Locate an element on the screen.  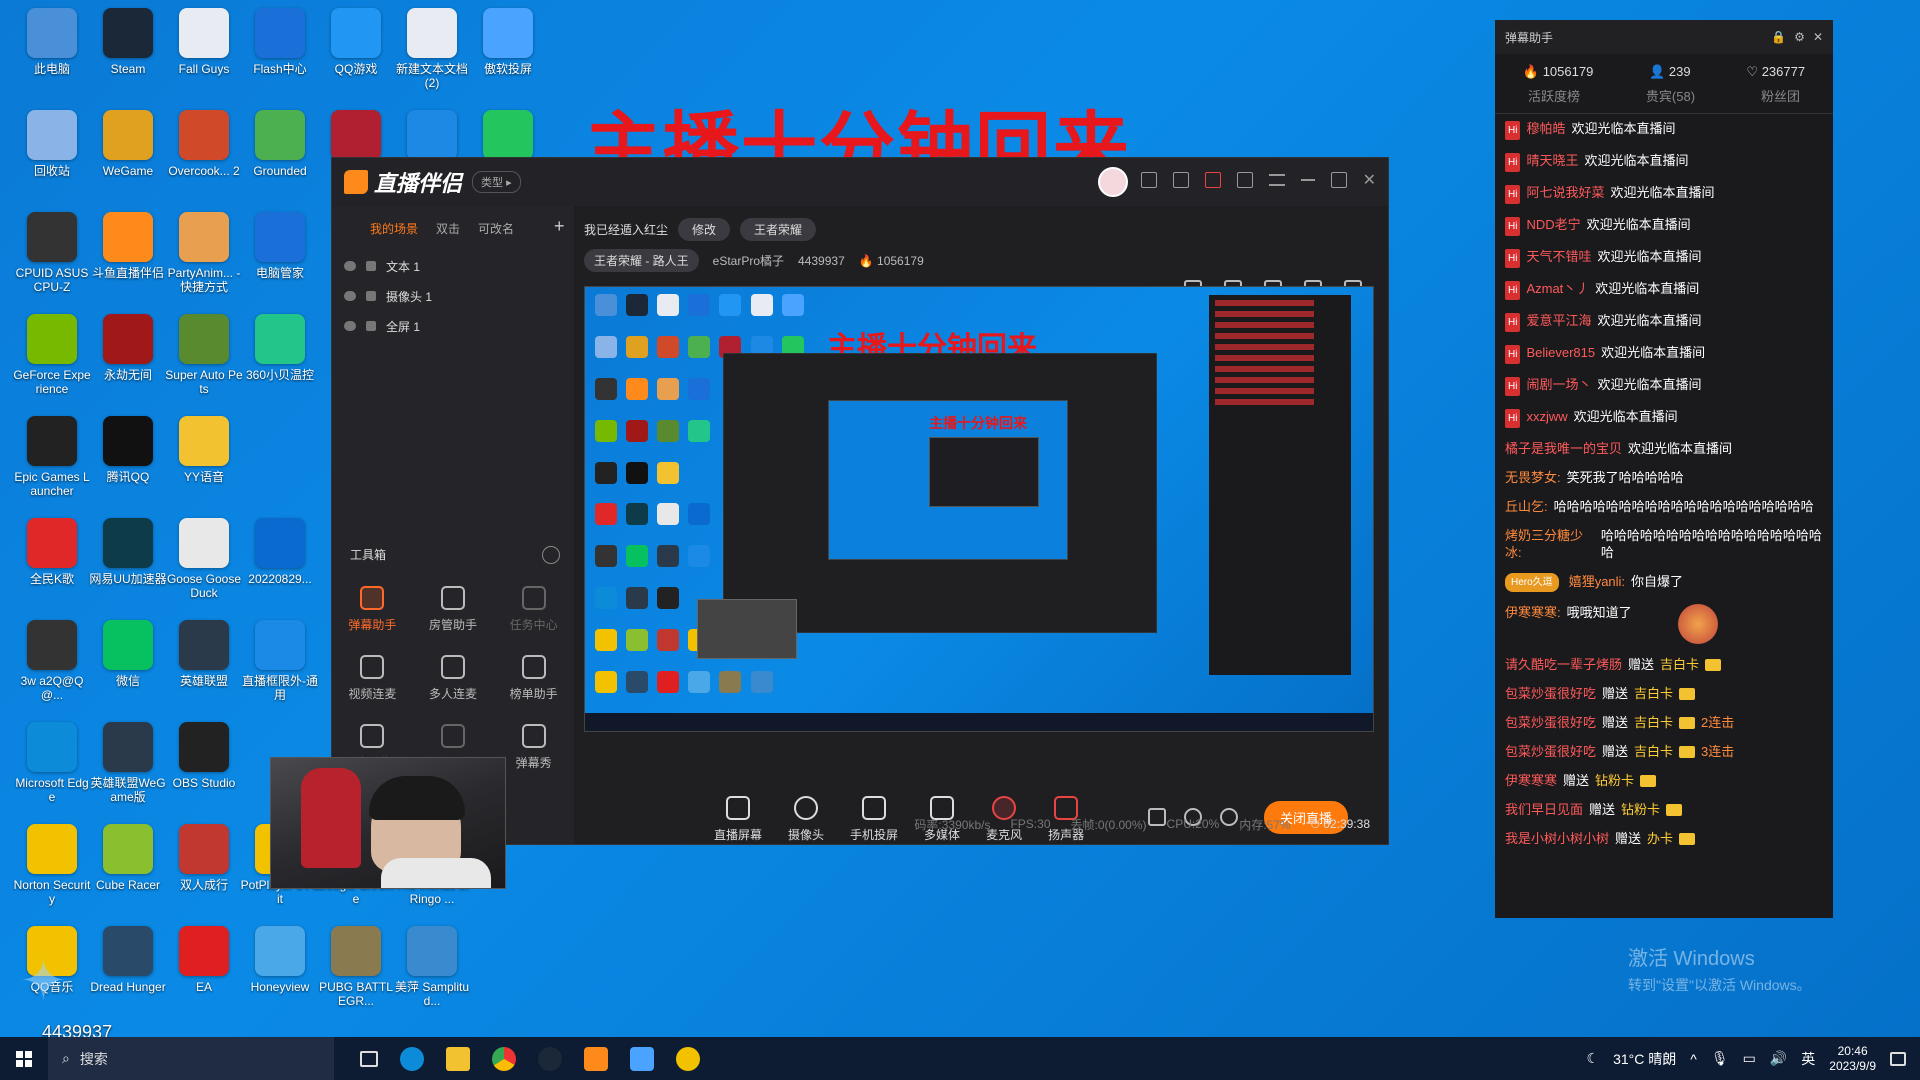
chat-username: 嬉狸yanli: is located at coordinates (1597, 581).